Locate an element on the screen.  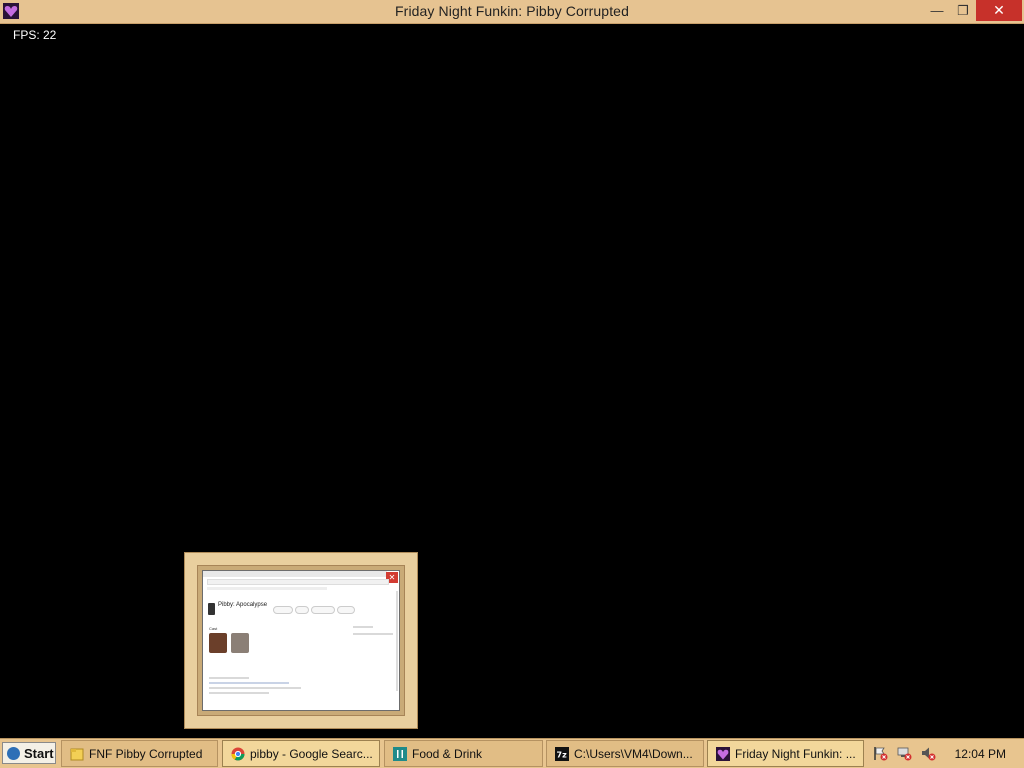
thumbnail-browser-screenshot: ✕ Pibby: Apocalypse Cast is located at coordinates (301, 640).